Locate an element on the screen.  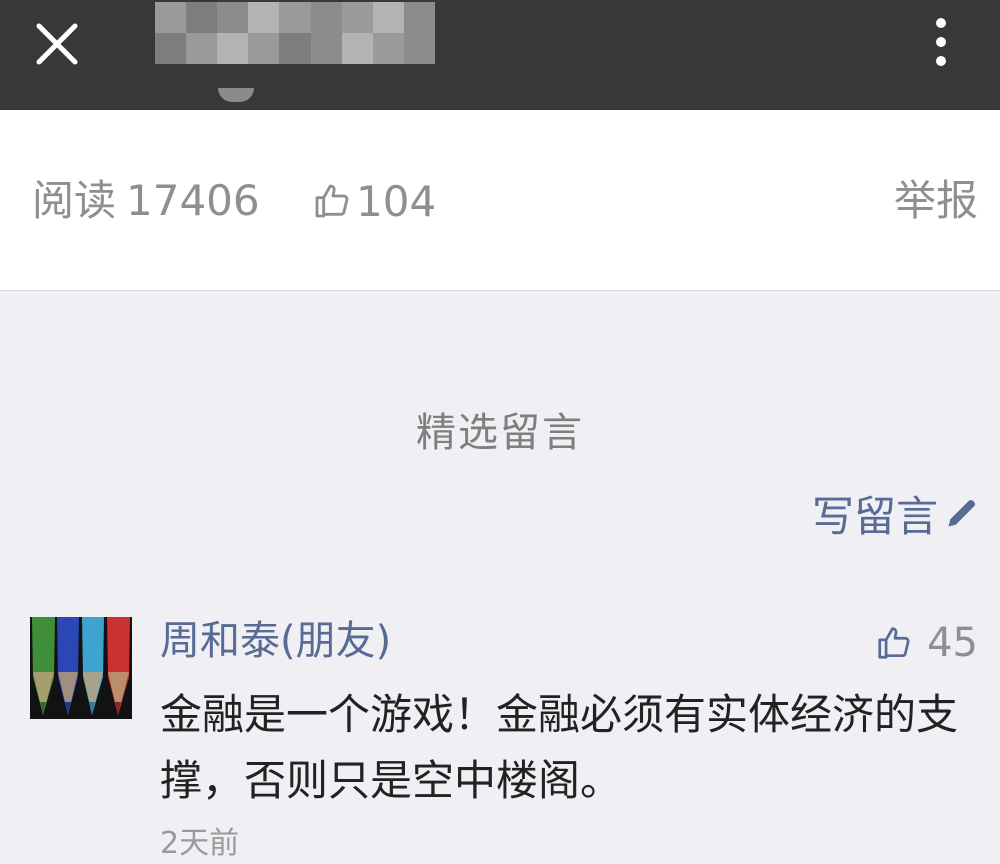
close-icon is located at coordinates (57, 44).